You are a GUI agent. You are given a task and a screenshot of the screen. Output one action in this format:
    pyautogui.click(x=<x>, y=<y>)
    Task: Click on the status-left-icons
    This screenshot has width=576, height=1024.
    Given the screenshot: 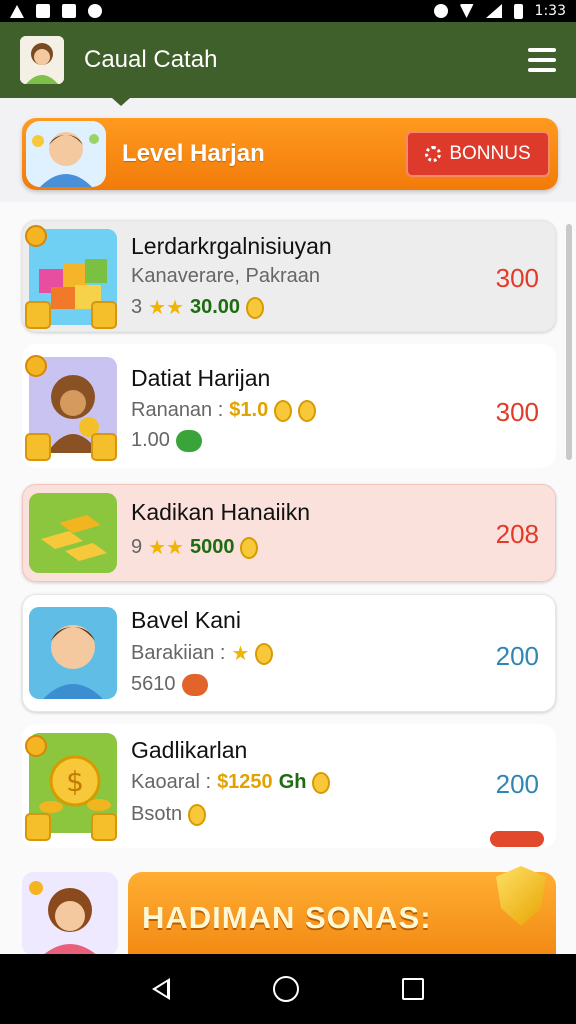 What is the action you would take?
    pyautogui.click(x=56, y=11)
    